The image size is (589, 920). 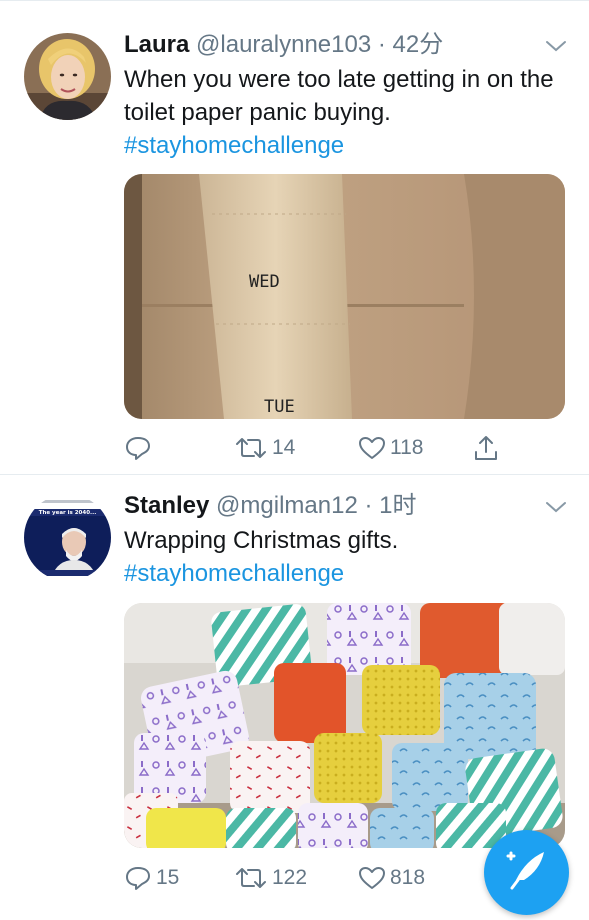 What do you see at coordinates (397, 505) in the screenshot?
I see `timestamp: 1时` at bounding box center [397, 505].